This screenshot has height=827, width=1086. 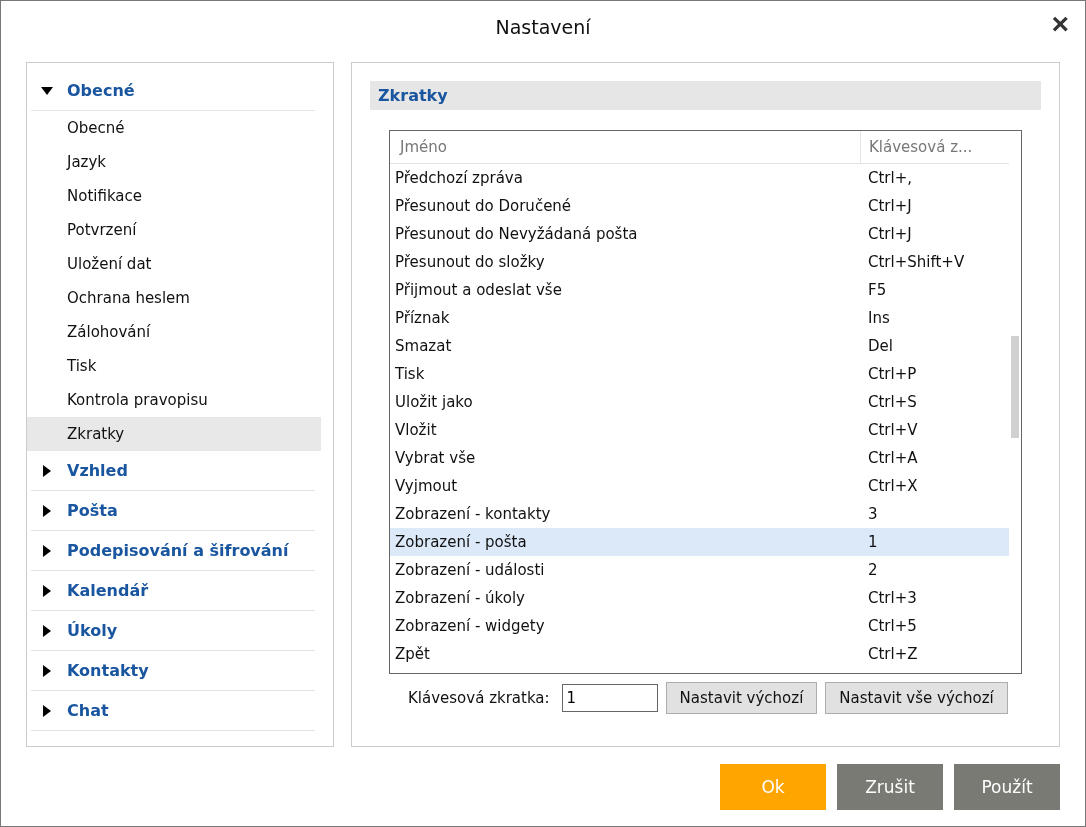 I want to click on shortcut-key: Ctrl+3, so click(x=934, y=598).